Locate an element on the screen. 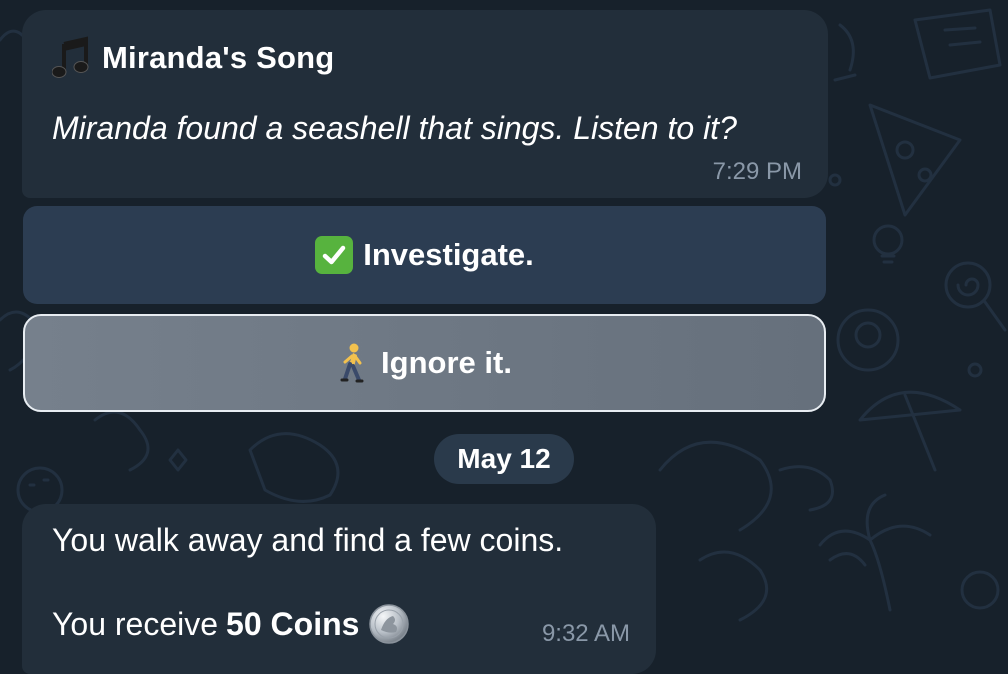 Image resolution: width=1008 pixels, height=674 pixels. message-reward-line: You receive 50 Coins is located at coordinates (231, 624).